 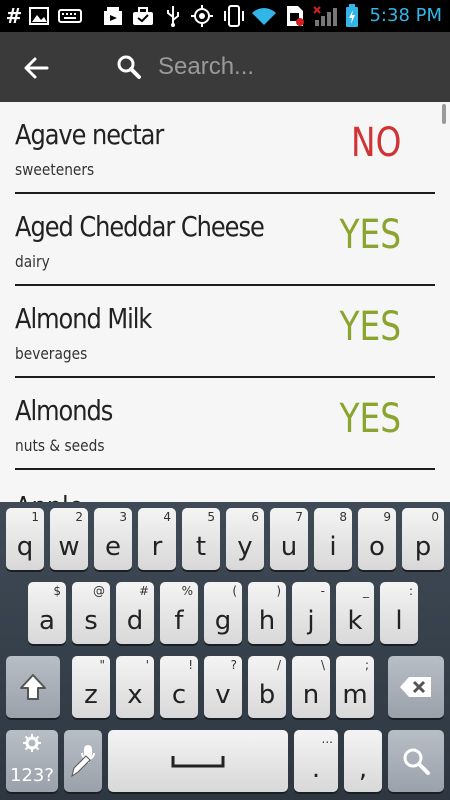 I want to click on key-label: p, so click(x=423, y=547).